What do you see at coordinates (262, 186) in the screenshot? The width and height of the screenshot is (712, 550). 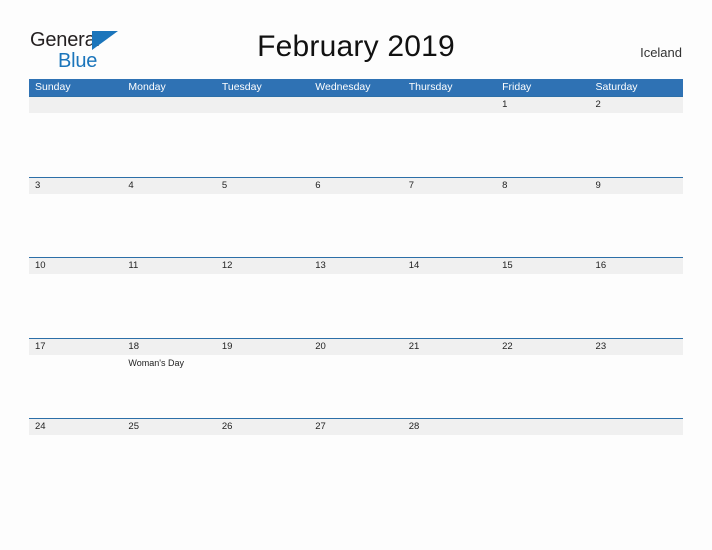 I see `day-number: 5` at bounding box center [262, 186].